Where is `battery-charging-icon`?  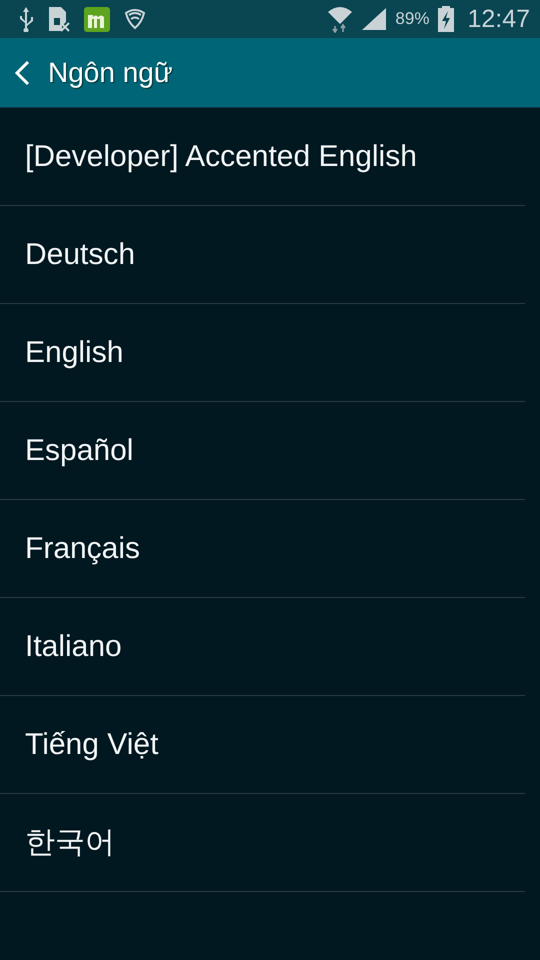
battery-charging-icon is located at coordinates (446, 19).